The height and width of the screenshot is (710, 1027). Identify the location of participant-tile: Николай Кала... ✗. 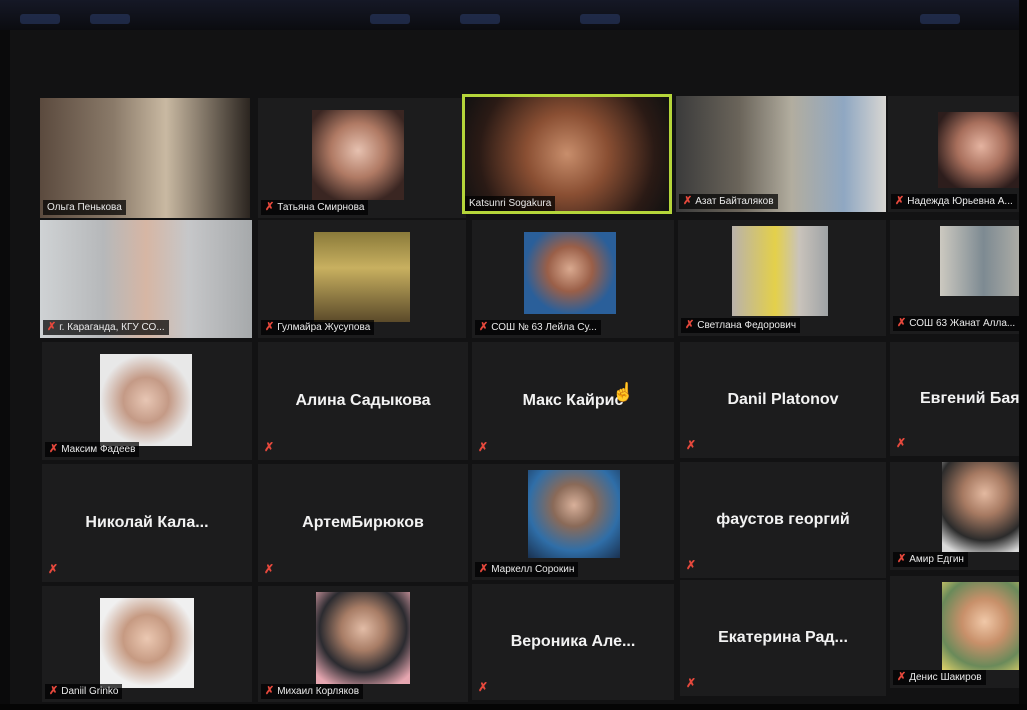
(147, 523).